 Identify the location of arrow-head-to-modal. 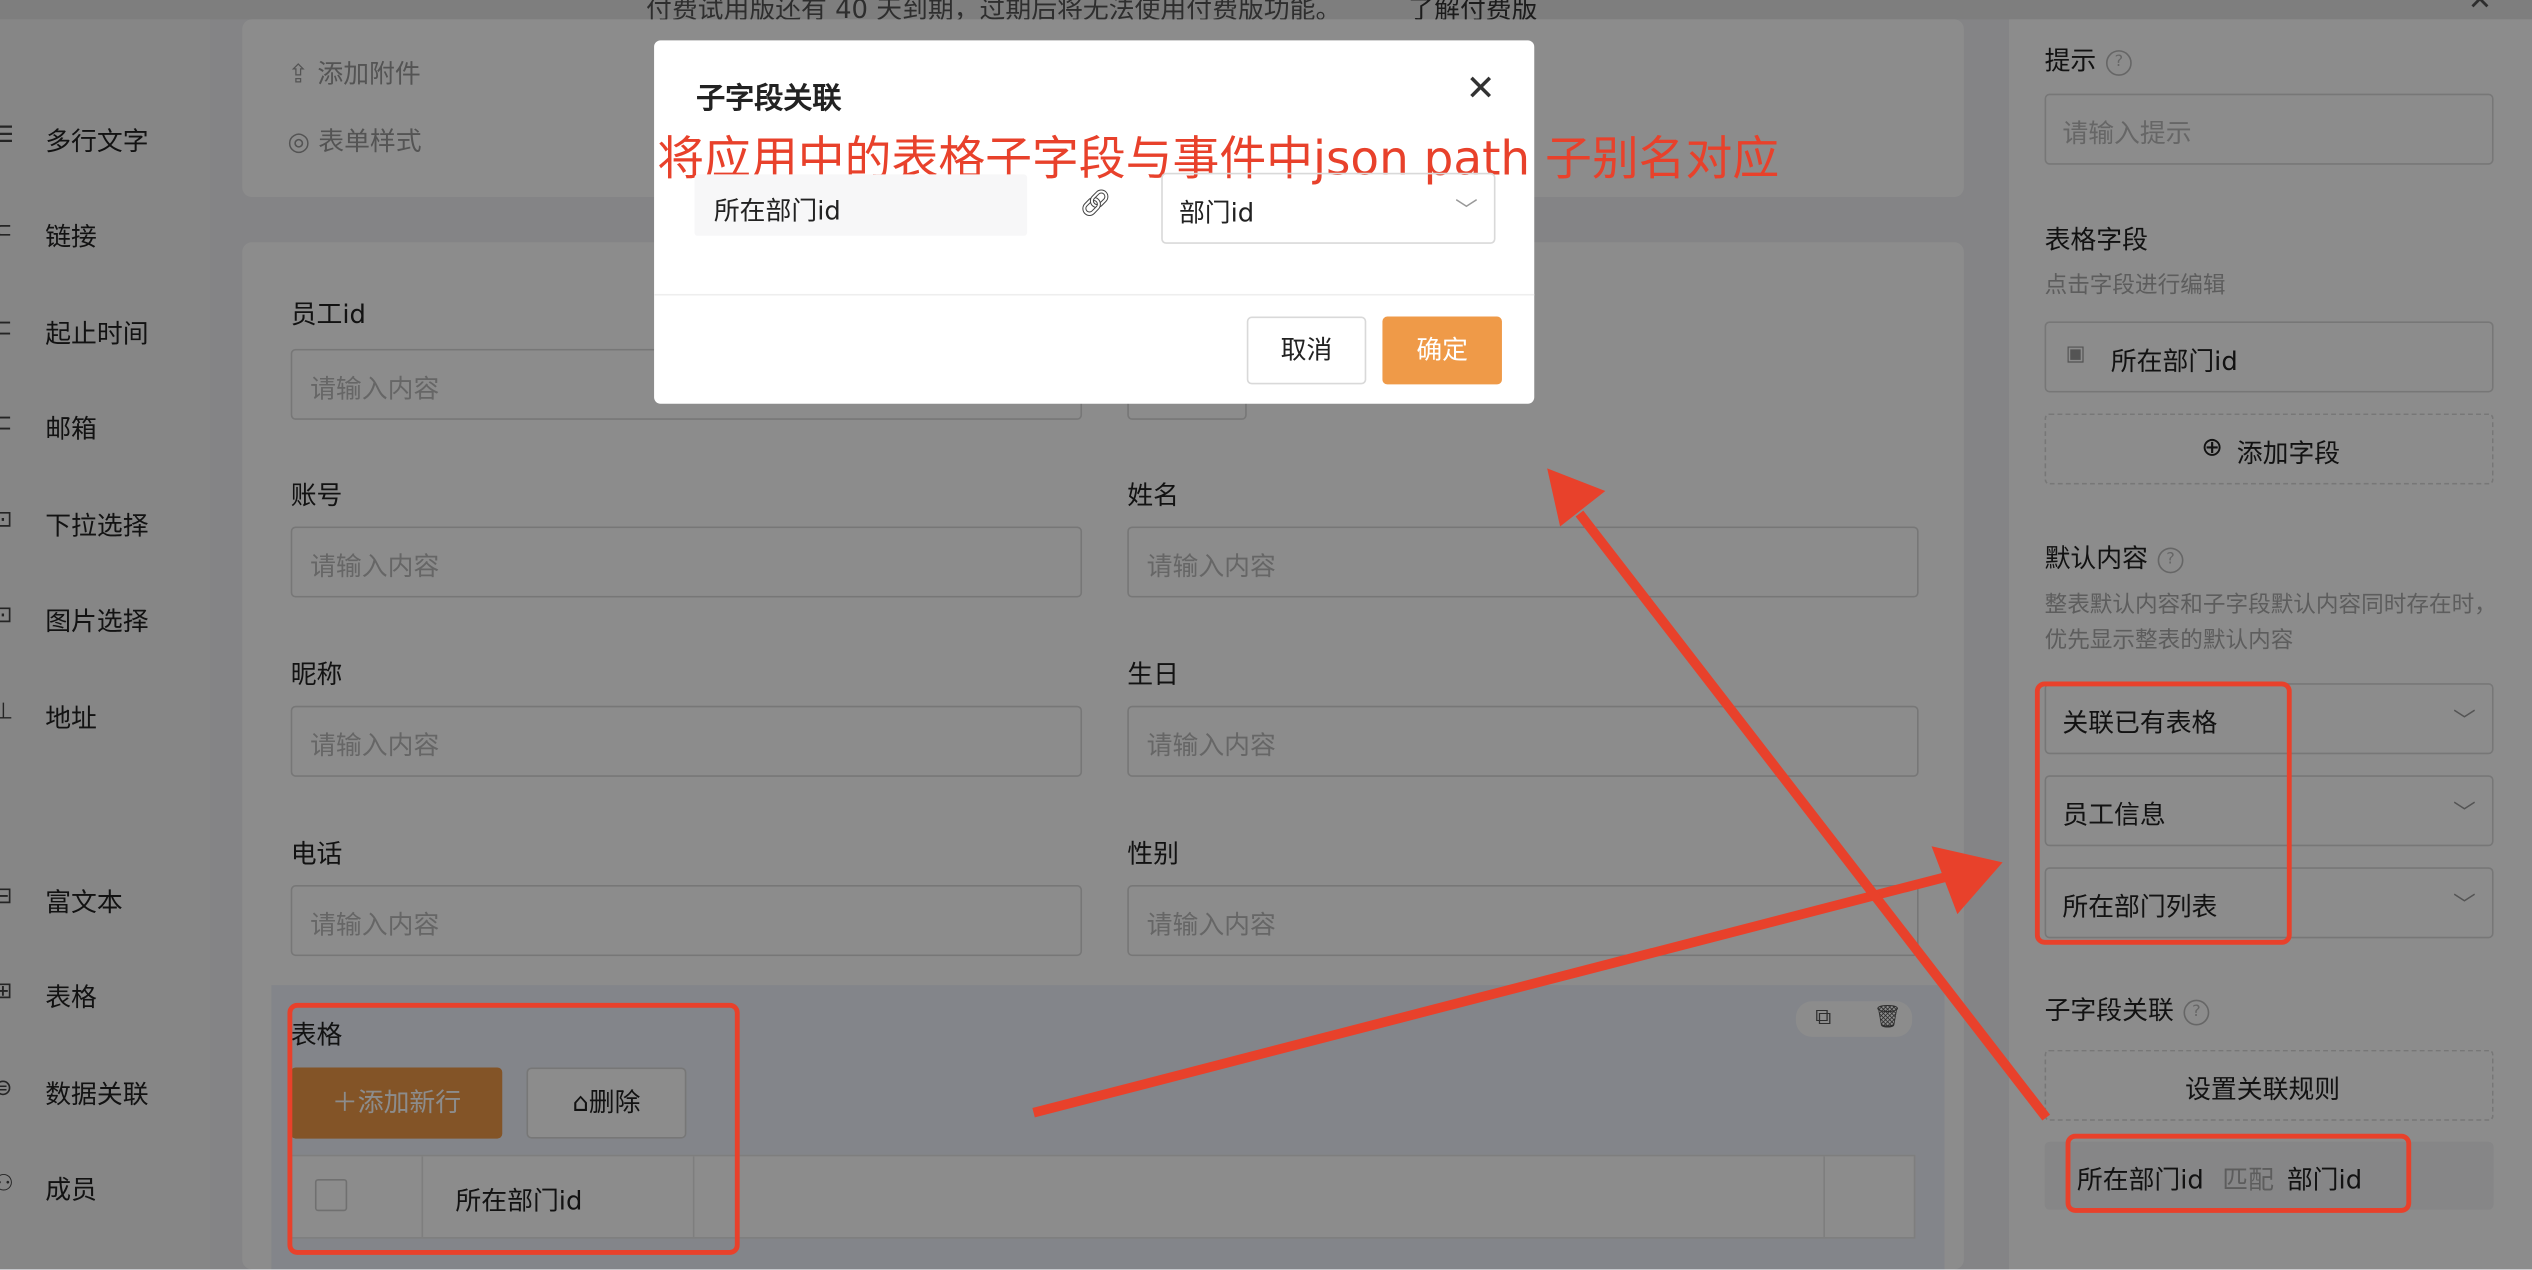
(1576, 497).